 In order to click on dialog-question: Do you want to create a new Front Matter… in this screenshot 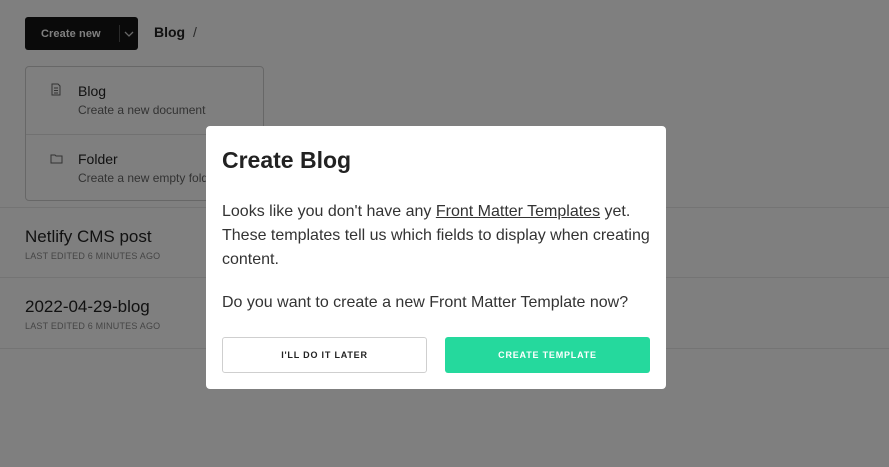, I will do `click(425, 302)`.